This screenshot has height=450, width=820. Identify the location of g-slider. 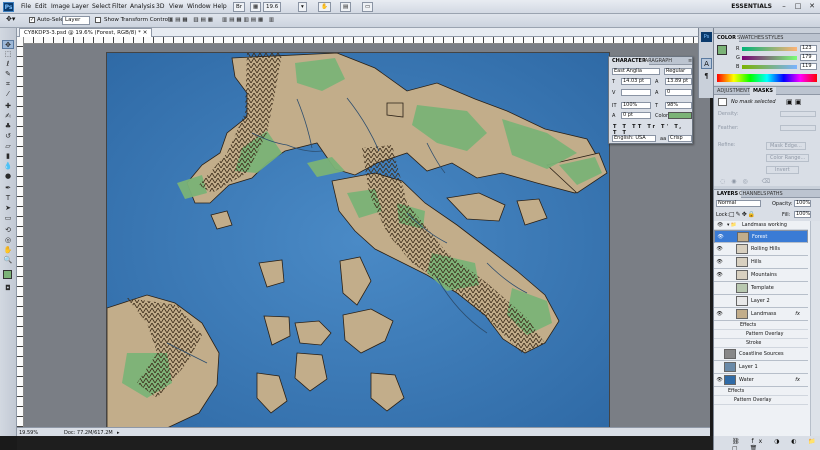
(769, 58).